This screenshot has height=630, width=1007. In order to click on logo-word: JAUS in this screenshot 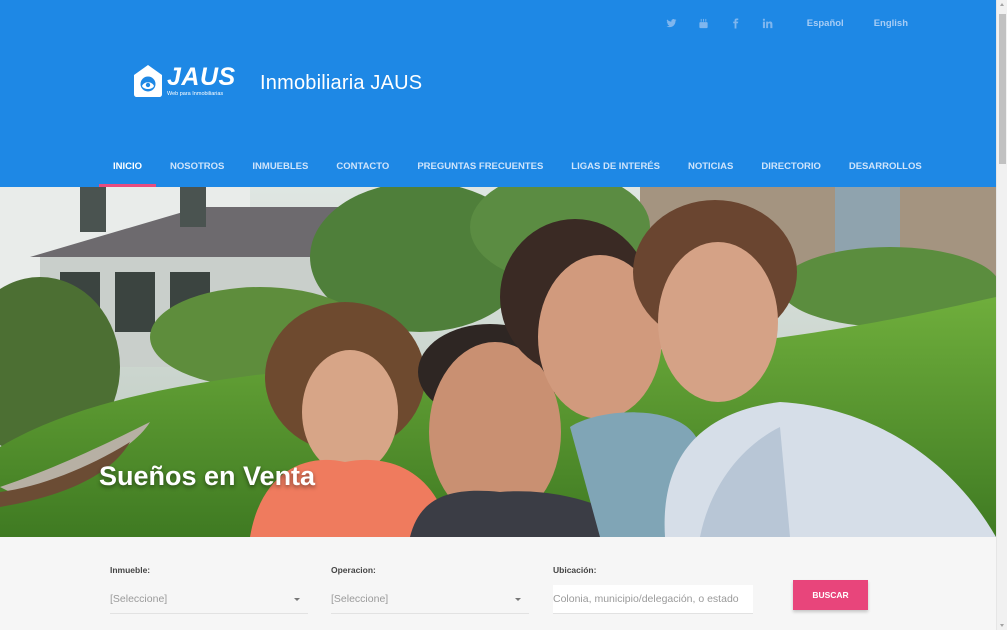, I will do `click(201, 77)`.